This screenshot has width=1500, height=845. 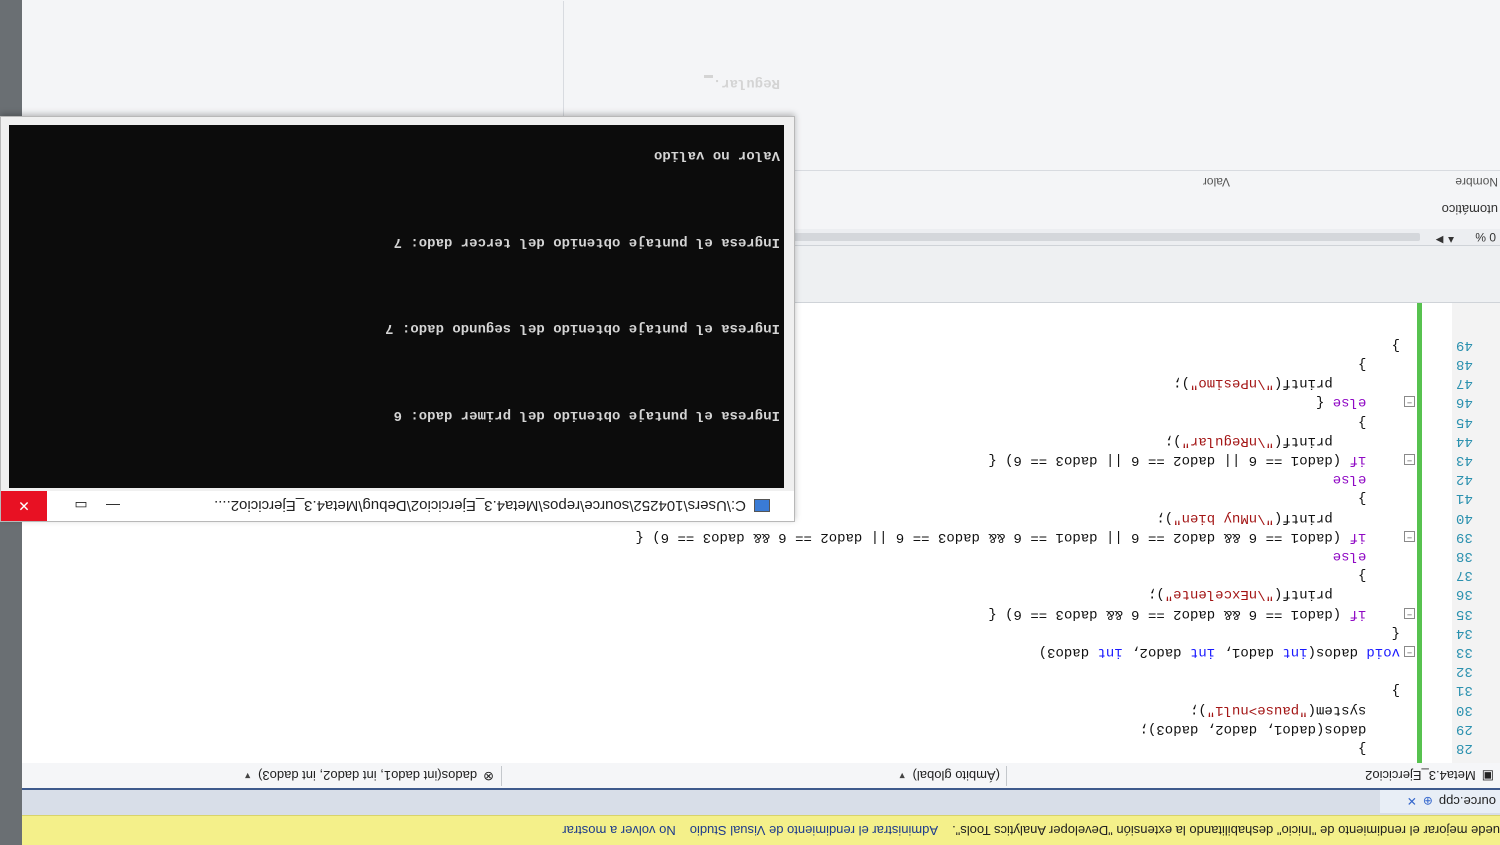 I want to click on project-name: Meta4.3_Ejercicio2, so click(x=1420, y=776).